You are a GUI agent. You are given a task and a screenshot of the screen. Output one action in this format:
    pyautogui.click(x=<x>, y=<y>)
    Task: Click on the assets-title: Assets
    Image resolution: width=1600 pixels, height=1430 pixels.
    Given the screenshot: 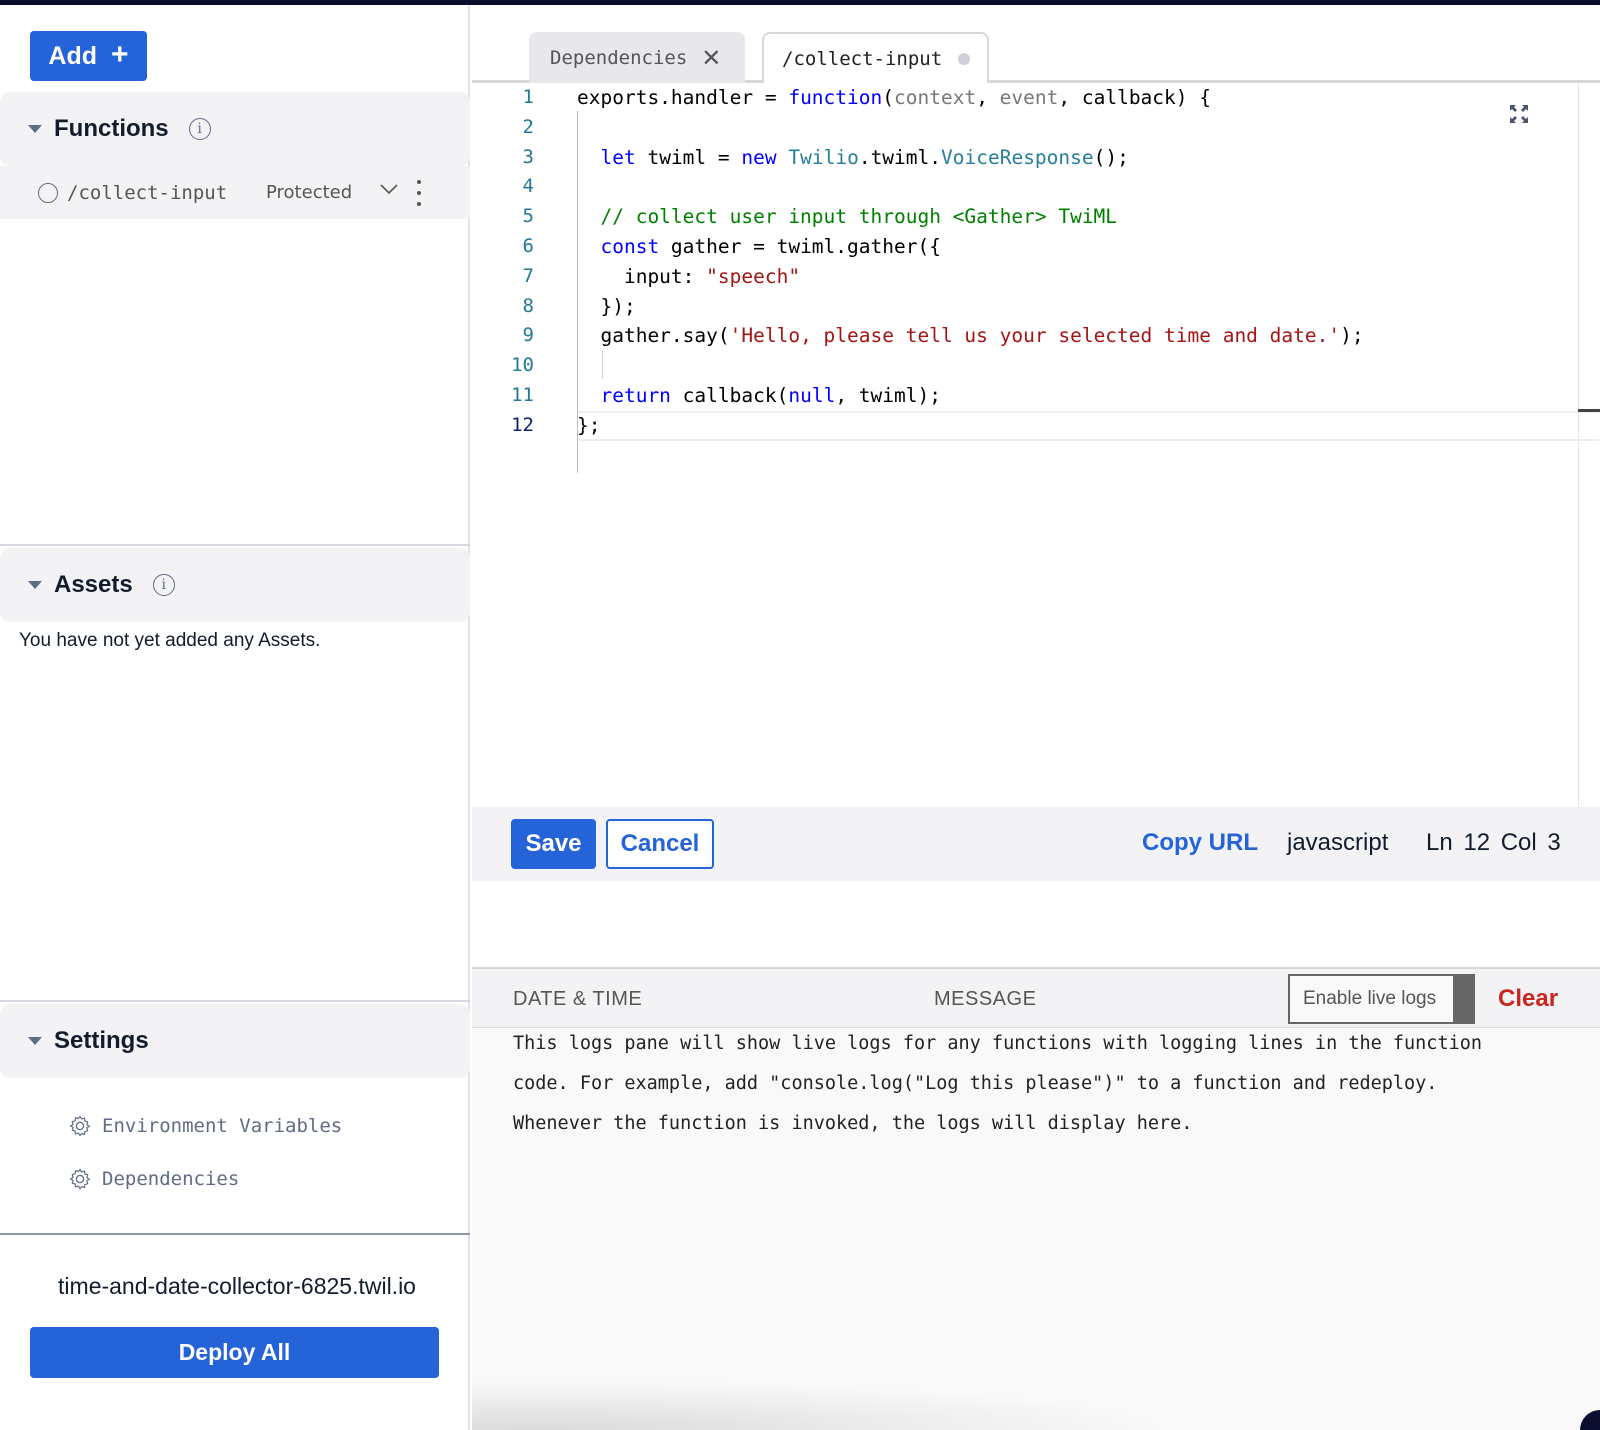 What is the action you would take?
    pyautogui.click(x=93, y=584)
    